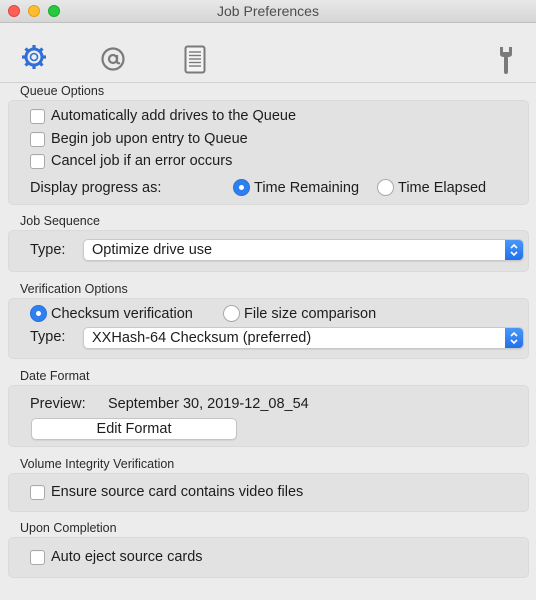  I want to click on date-preview-value: September 30, 2019-12_08_54, so click(208, 404).